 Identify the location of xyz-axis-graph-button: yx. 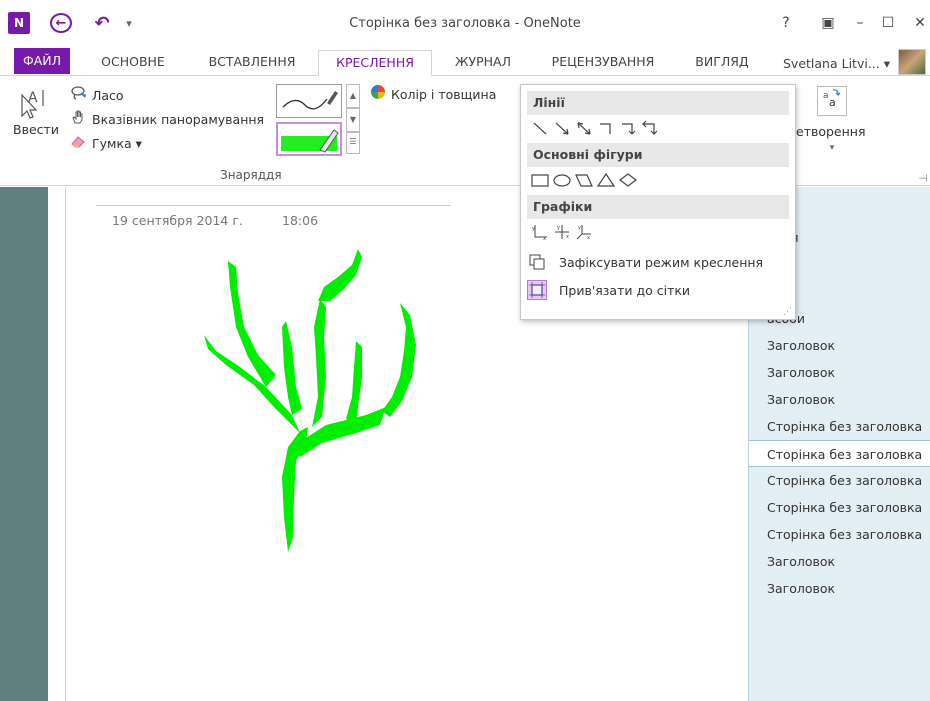
(584, 232).